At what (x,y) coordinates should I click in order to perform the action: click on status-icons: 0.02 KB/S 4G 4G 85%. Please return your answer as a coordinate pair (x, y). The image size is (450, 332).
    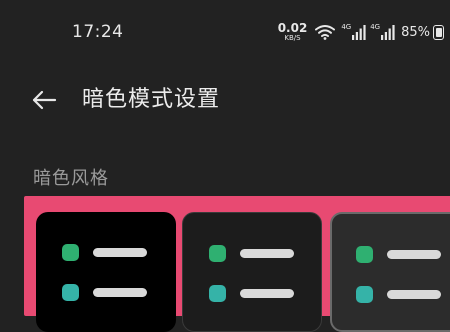
    Looking at the image, I should click on (361, 32).